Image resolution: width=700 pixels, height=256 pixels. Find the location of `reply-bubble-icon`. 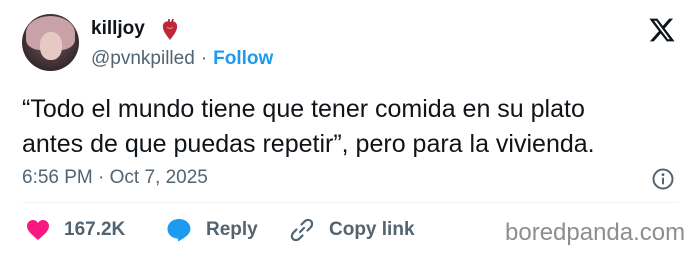

reply-bubble-icon is located at coordinates (179, 230).